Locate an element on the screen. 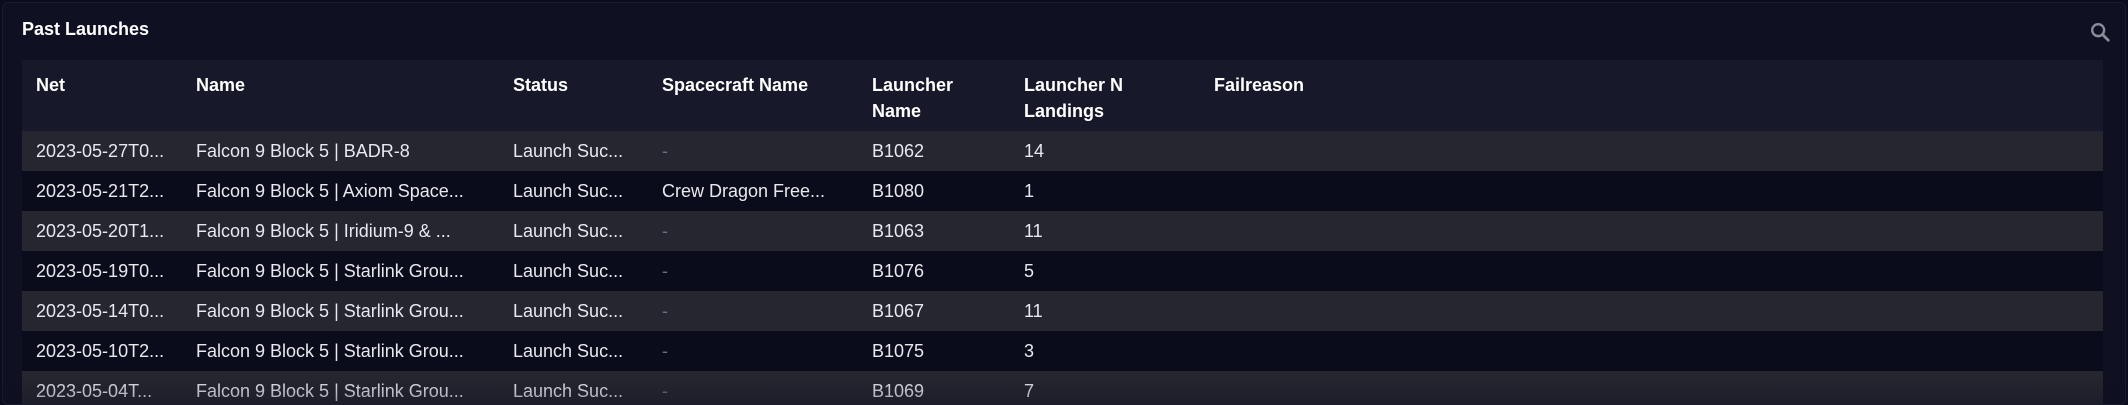 The height and width of the screenshot is (405, 2128). cell-launcher-name: B1075 is located at coordinates (898, 350).